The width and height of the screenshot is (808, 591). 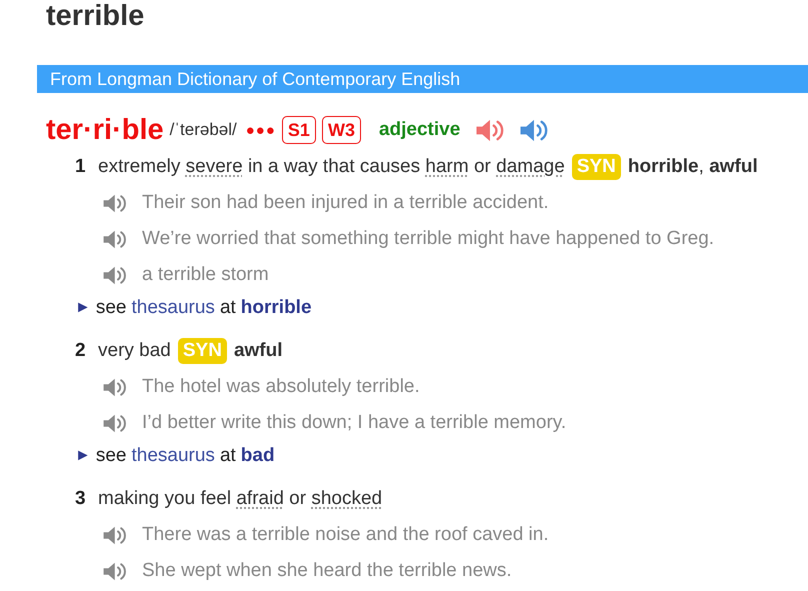 What do you see at coordinates (81, 167) in the screenshot?
I see `sense-number: 1` at bounding box center [81, 167].